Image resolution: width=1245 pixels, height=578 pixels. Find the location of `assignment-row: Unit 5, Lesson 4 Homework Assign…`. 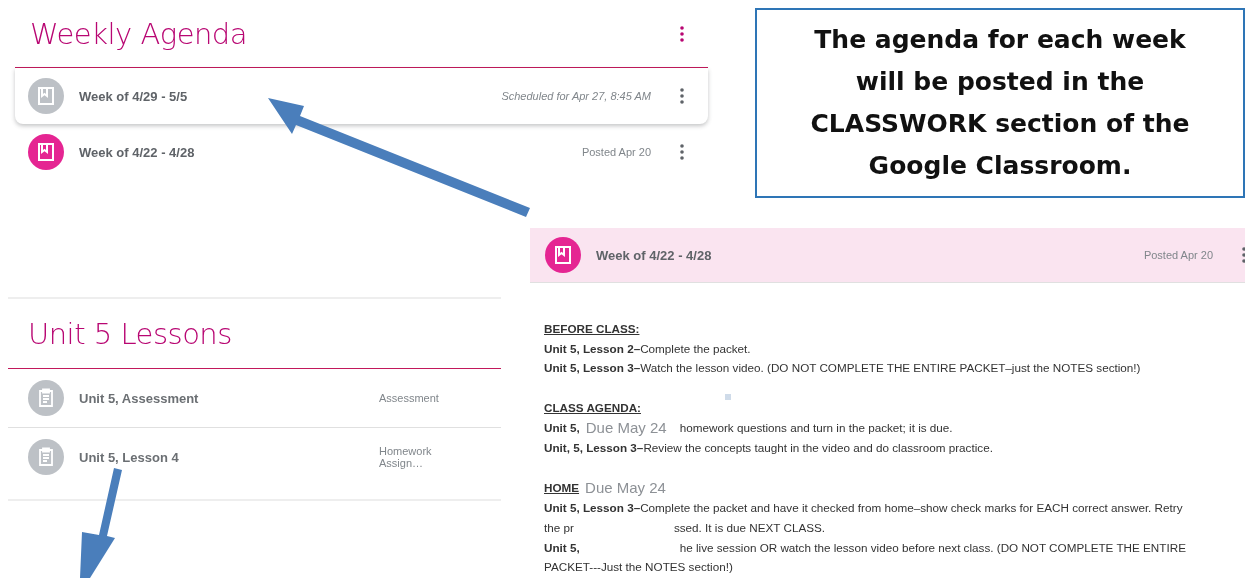

assignment-row: Unit 5, Lesson 4 Homework Assign… is located at coordinates (254, 457).